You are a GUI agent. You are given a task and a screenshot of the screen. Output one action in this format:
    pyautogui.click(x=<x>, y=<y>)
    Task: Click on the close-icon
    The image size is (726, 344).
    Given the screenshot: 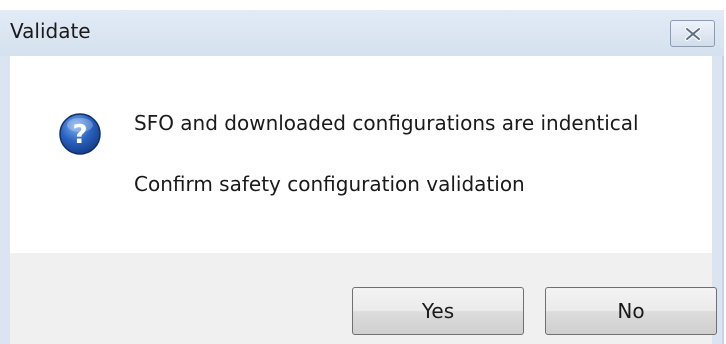 What is the action you would take?
    pyautogui.click(x=693, y=34)
    